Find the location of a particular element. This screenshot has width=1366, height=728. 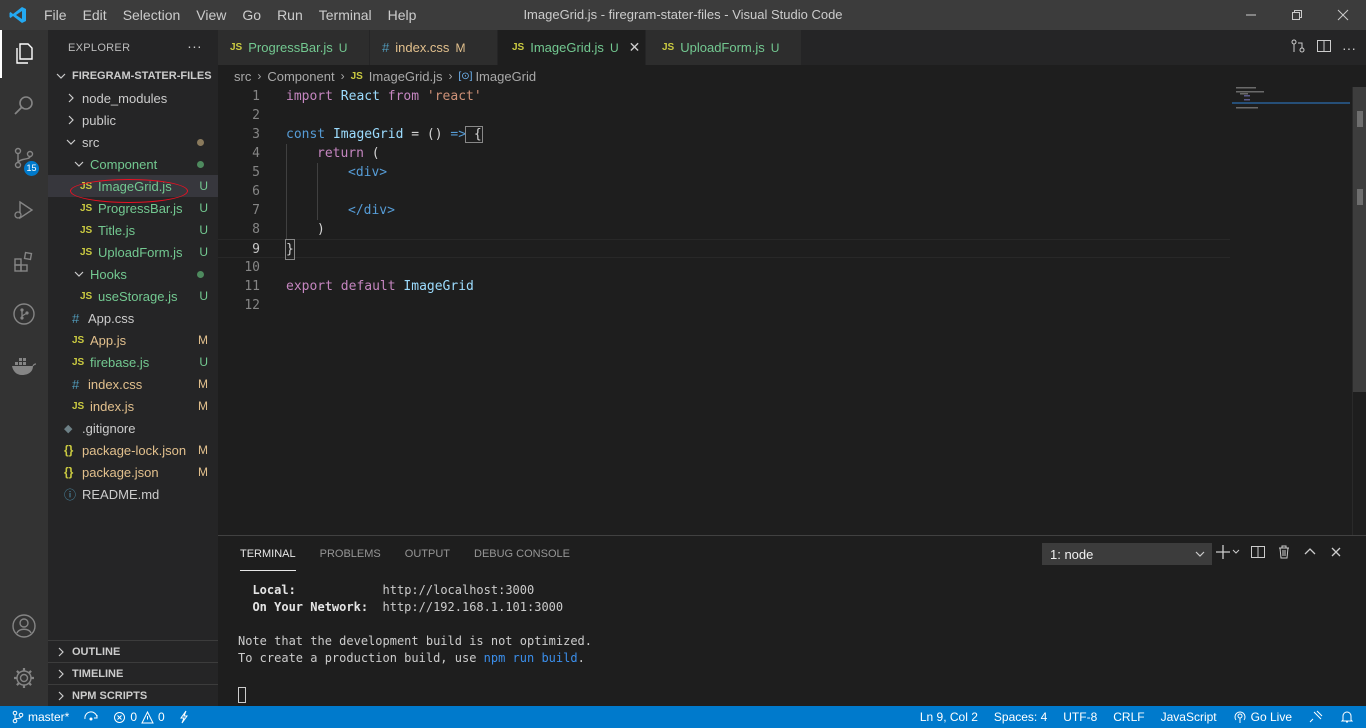

npm-scripts-section: NPM SCRIPTS is located at coordinates (133, 695).